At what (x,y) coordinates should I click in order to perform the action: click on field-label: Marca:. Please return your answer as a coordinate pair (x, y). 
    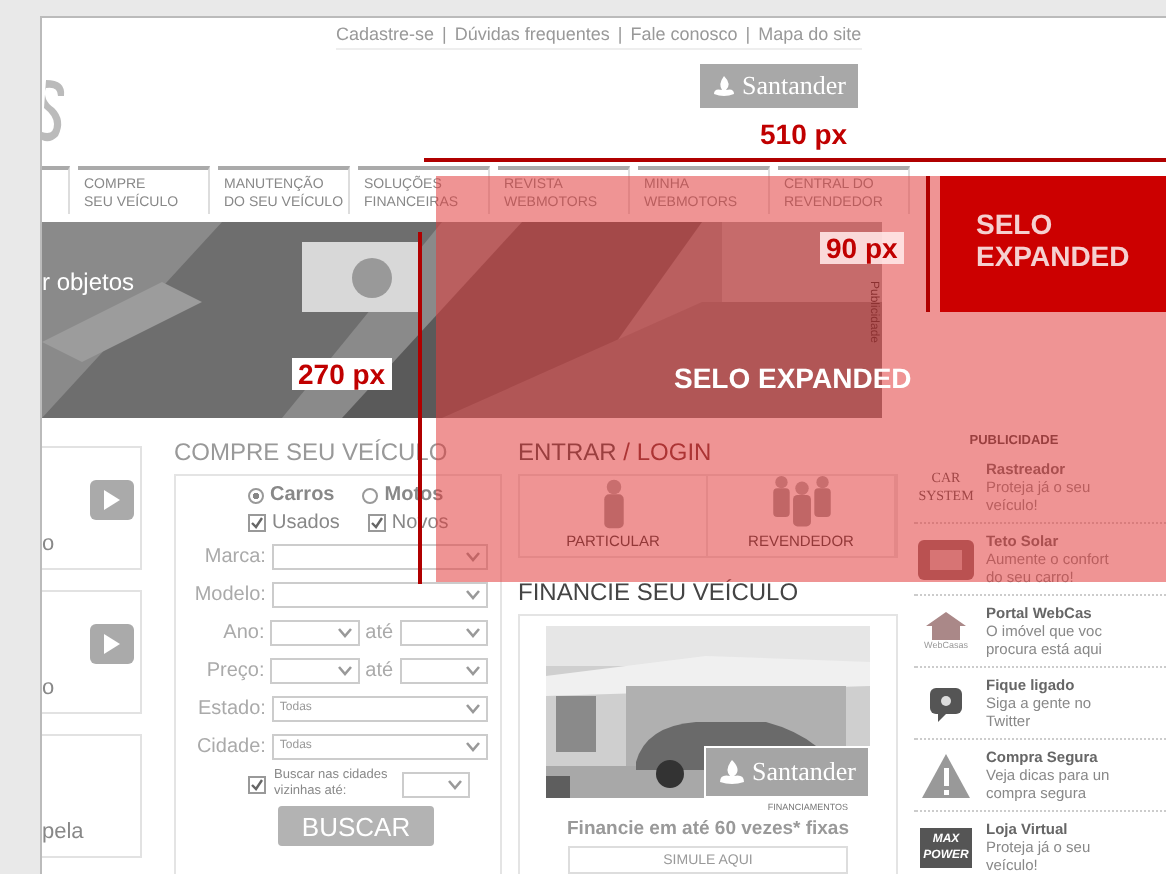
    Looking at the image, I should click on (234, 556).